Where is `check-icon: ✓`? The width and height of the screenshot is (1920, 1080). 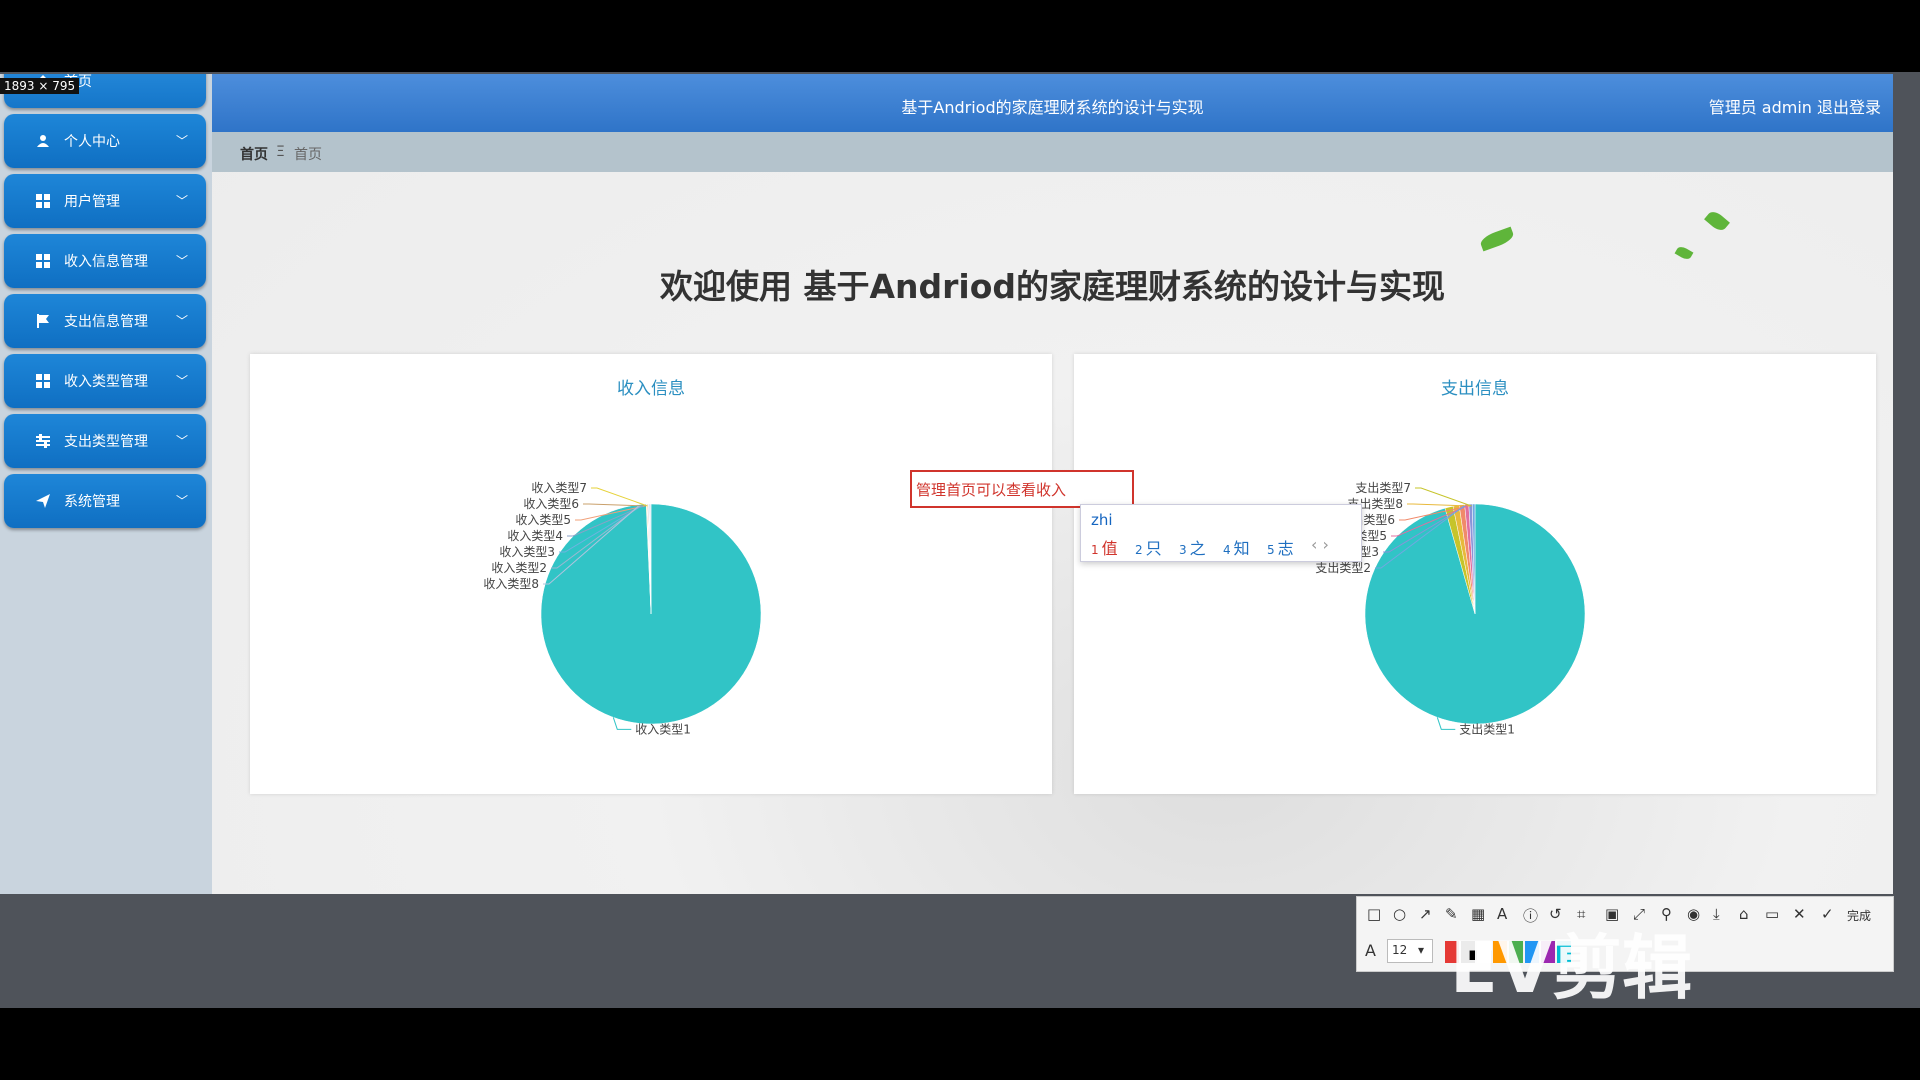
check-icon: ✓ is located at coordinates (1827, 914).